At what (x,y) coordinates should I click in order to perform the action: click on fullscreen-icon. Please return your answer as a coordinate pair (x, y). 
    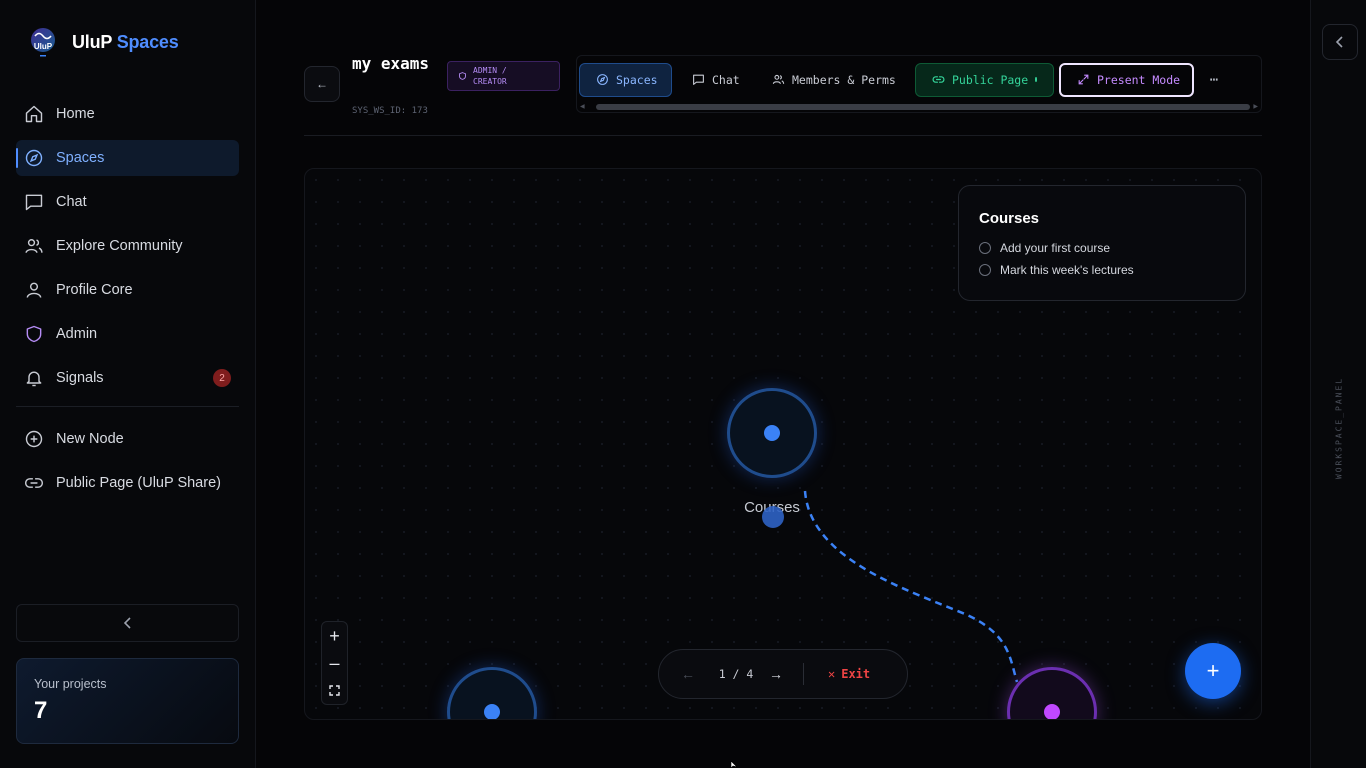
    Looking at the image, I should click on (334, 690).